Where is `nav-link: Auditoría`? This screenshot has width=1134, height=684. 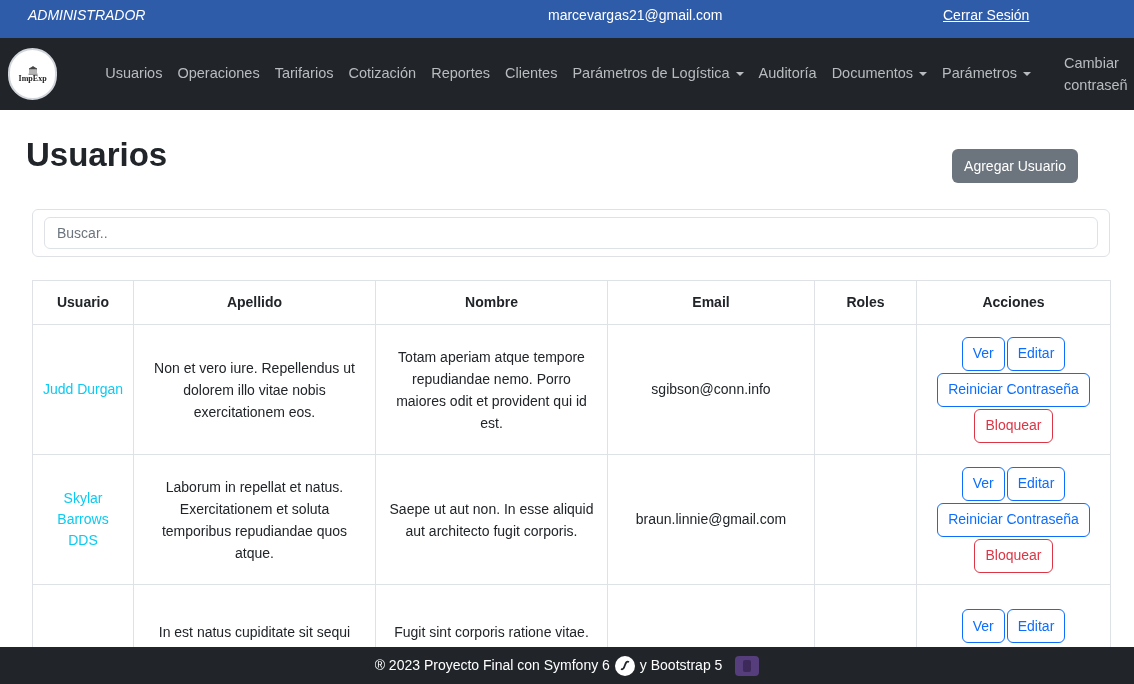
nav-link: Auditoría is located at coordinates (787, 74).